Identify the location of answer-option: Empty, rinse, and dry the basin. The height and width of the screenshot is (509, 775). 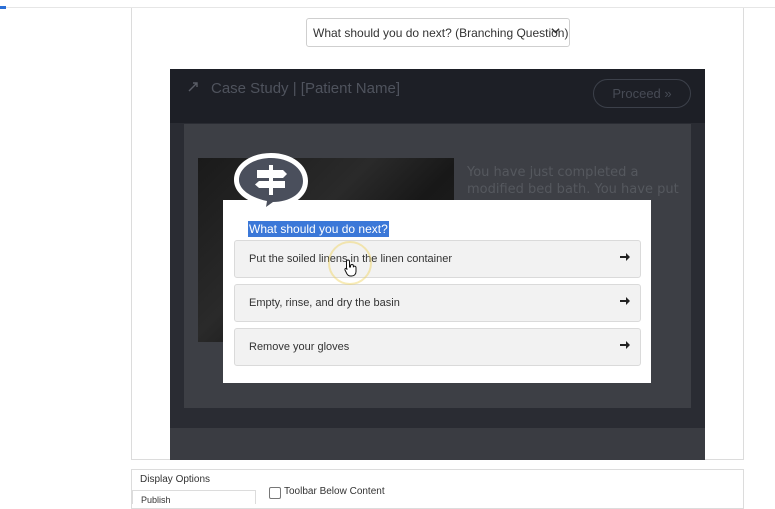
(437, 303).